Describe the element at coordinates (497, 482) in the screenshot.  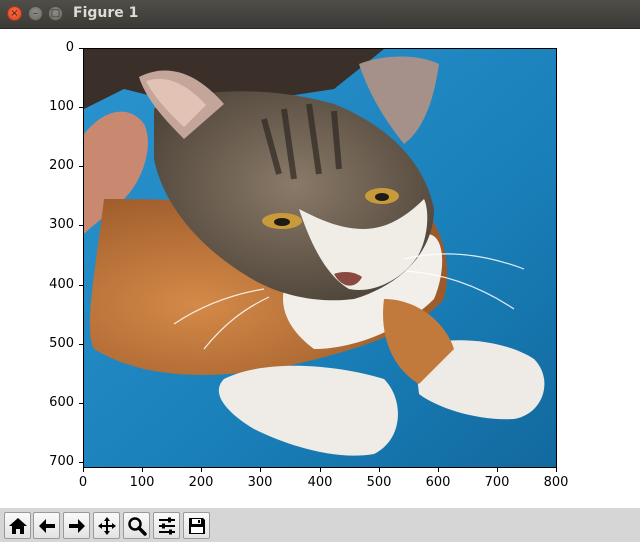
I see `x-tick-label: 700` at that location.